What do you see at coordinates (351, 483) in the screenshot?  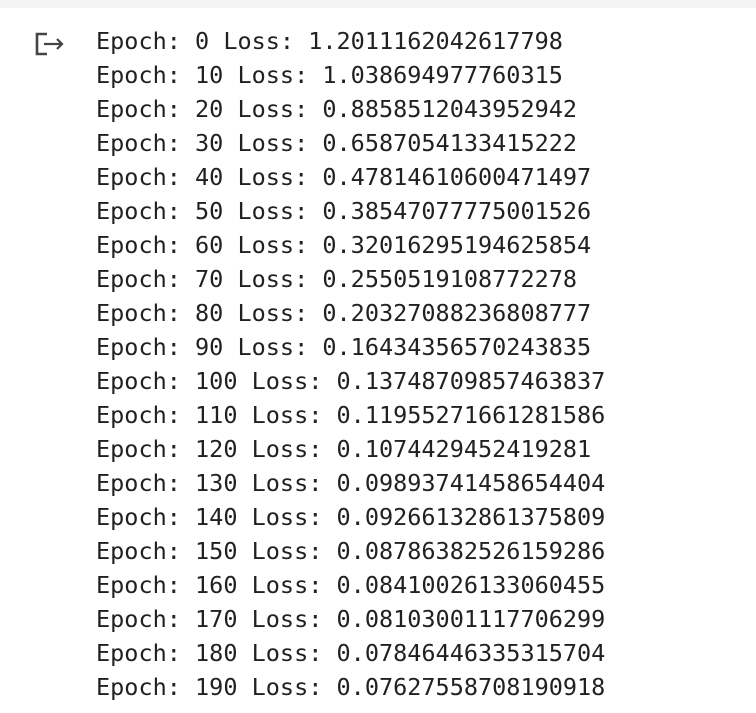 I see `output-line: Epoch: 130 Loss: 0.09893741458654404` at bounding box center [351, 483].